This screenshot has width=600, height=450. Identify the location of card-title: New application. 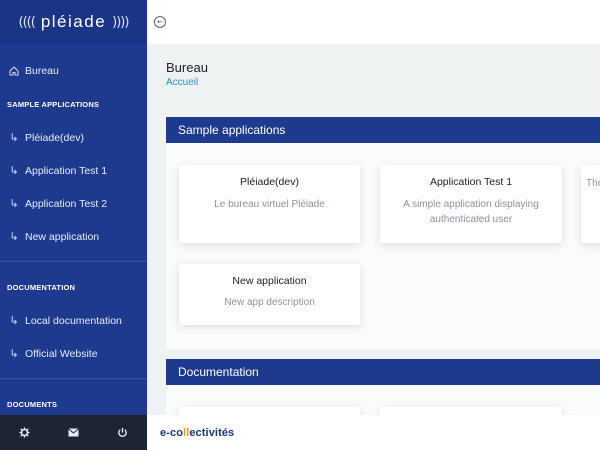
(269, 281).